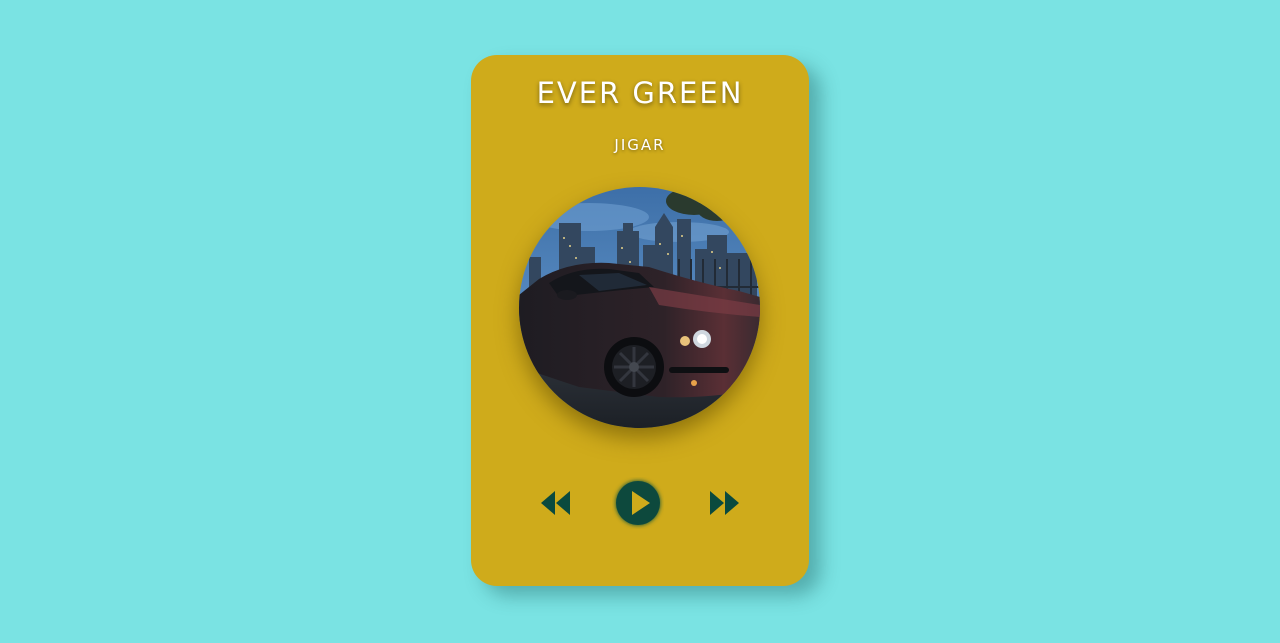 The width and height of the screenshot is (1280, 643). I want to click on rewind-button, so click(556, 503).